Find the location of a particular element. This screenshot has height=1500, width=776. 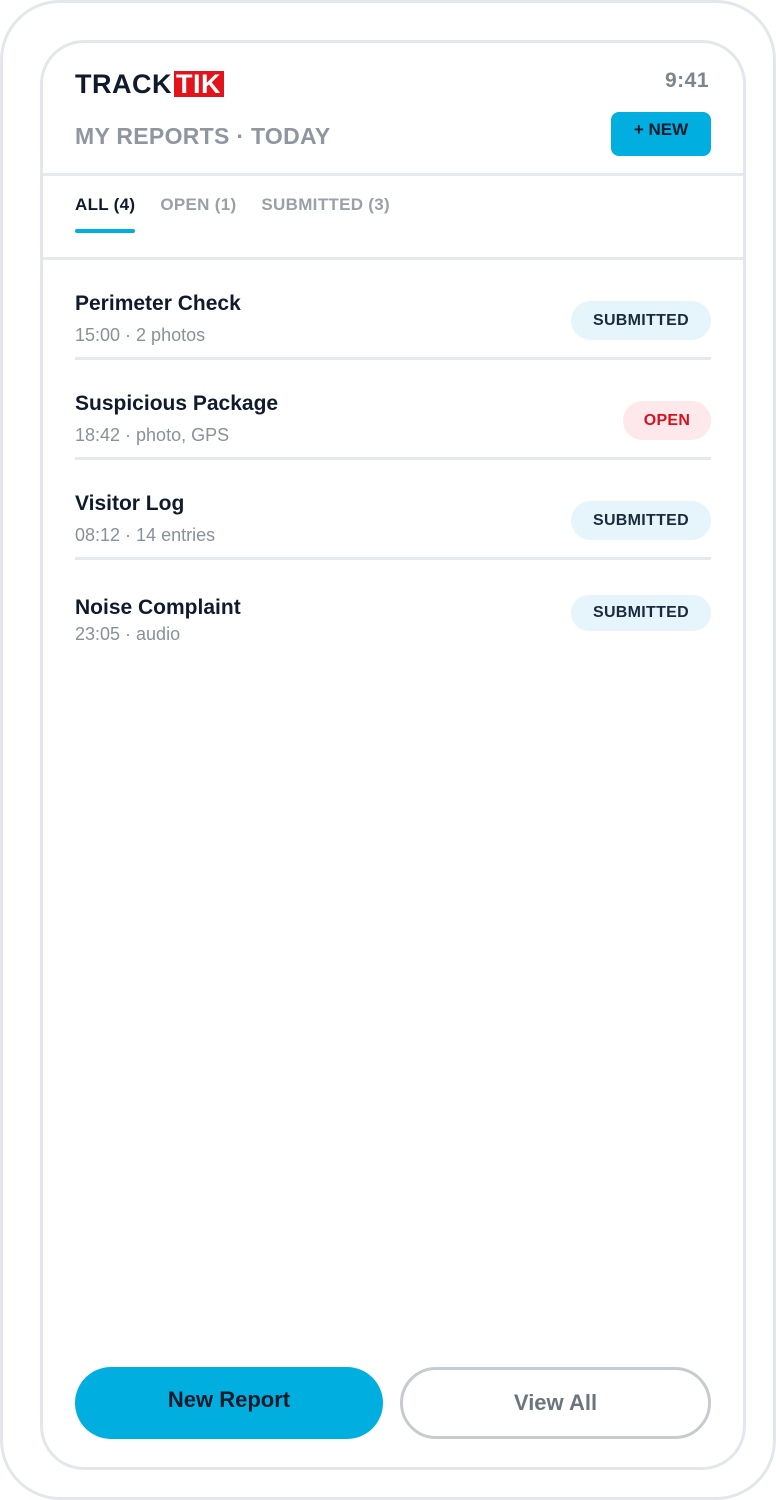

logo-track-text: TRACK is located at coordinates (123, 84).